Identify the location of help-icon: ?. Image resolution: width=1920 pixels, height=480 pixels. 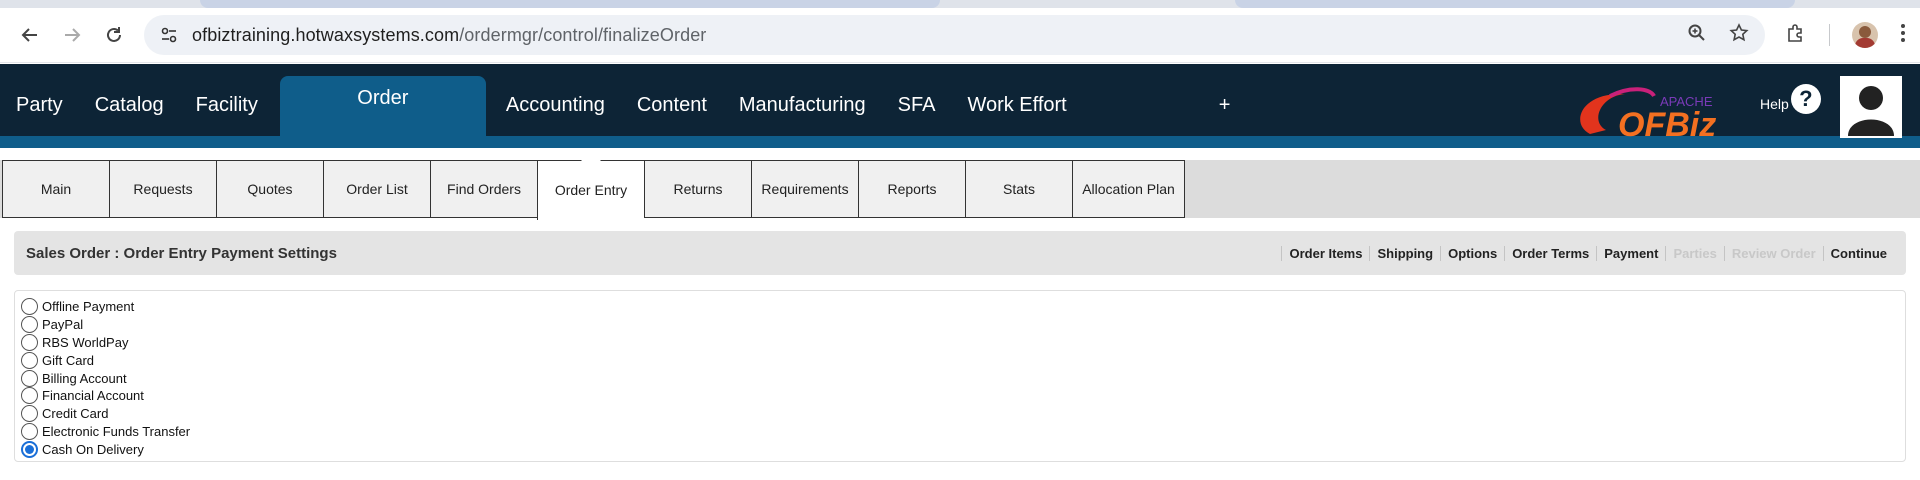
(1805, 99).